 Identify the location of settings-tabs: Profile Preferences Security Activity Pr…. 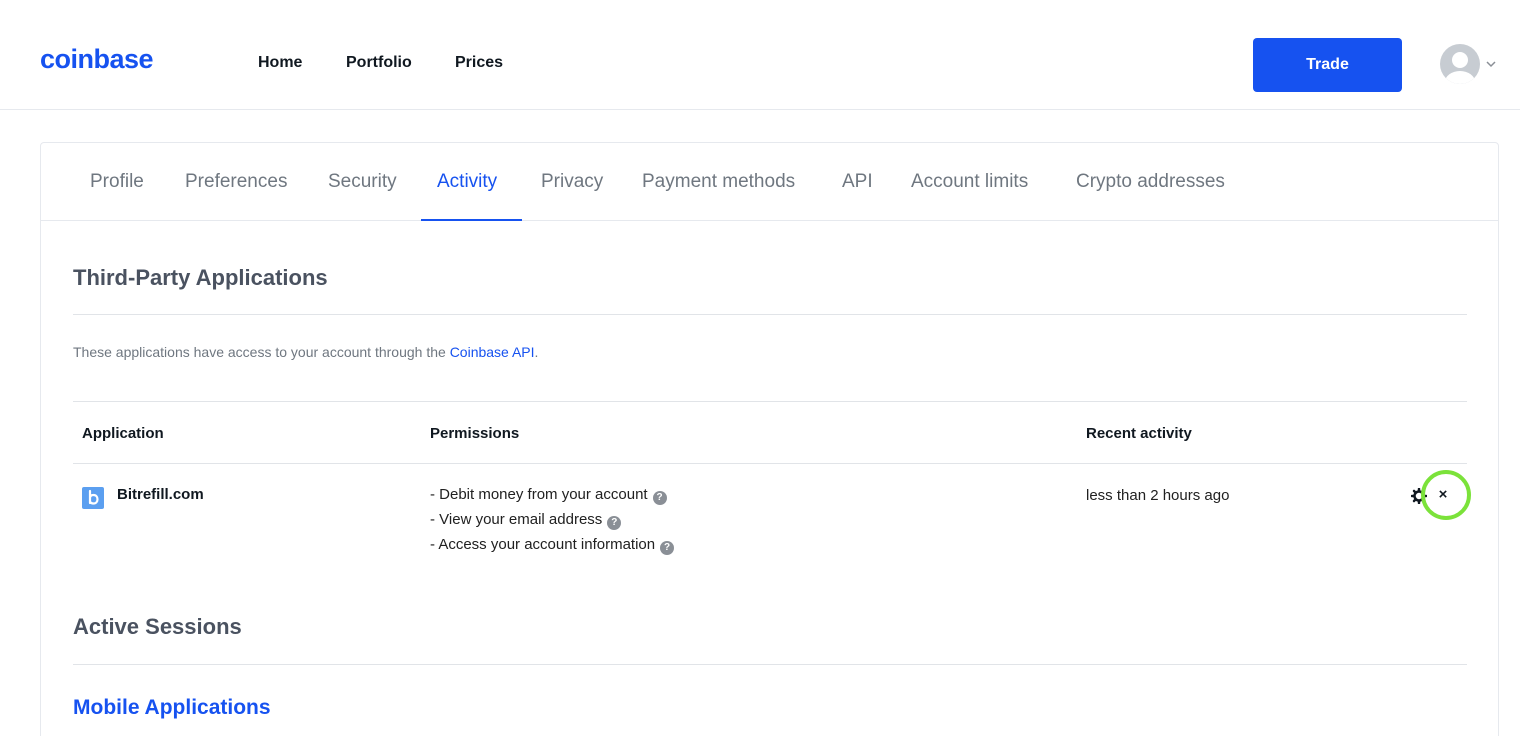
(769, 182).